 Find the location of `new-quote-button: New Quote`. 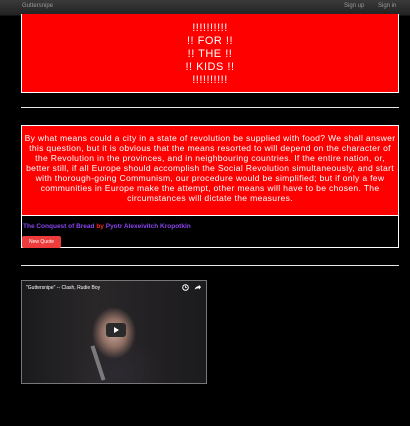

new-quote-button: New Quote is located at coordinates (41, 242).